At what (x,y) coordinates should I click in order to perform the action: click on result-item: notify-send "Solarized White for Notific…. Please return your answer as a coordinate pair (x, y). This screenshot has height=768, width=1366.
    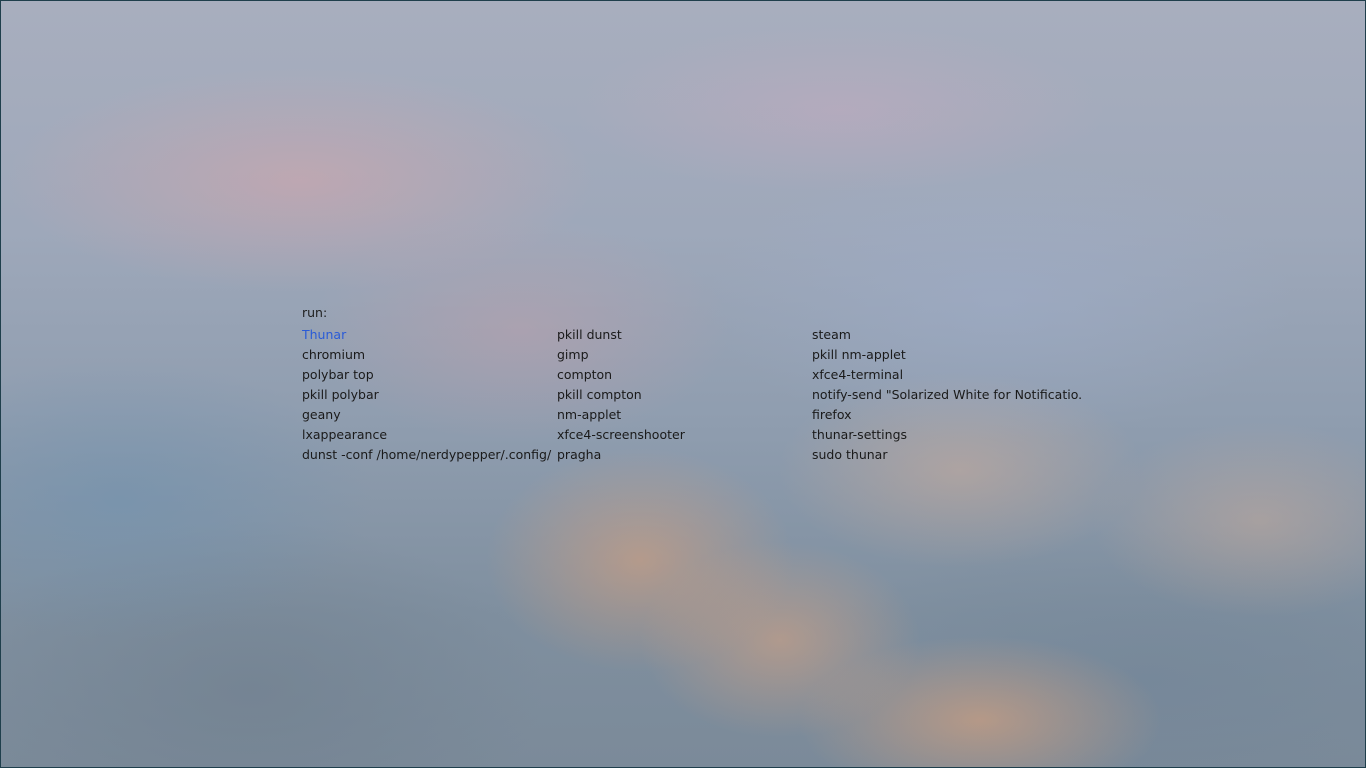
    Looking at the image, I should click on (947, 395).